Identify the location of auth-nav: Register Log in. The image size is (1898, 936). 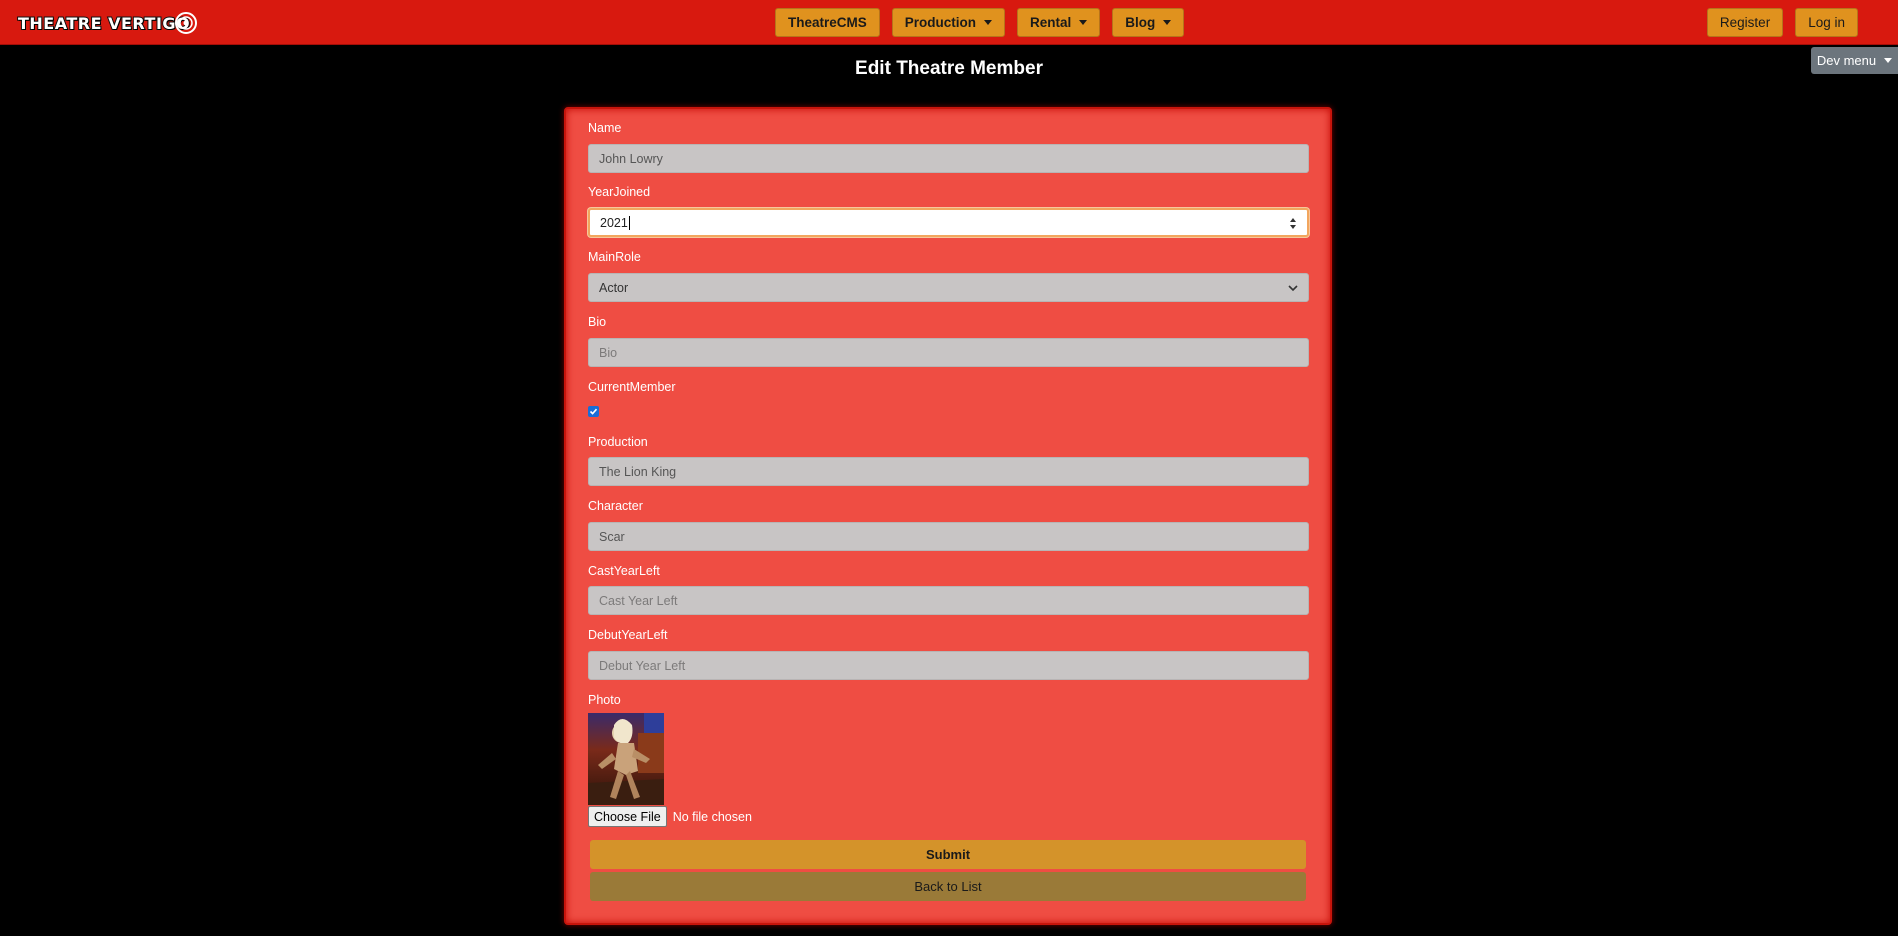
(1782, 22).